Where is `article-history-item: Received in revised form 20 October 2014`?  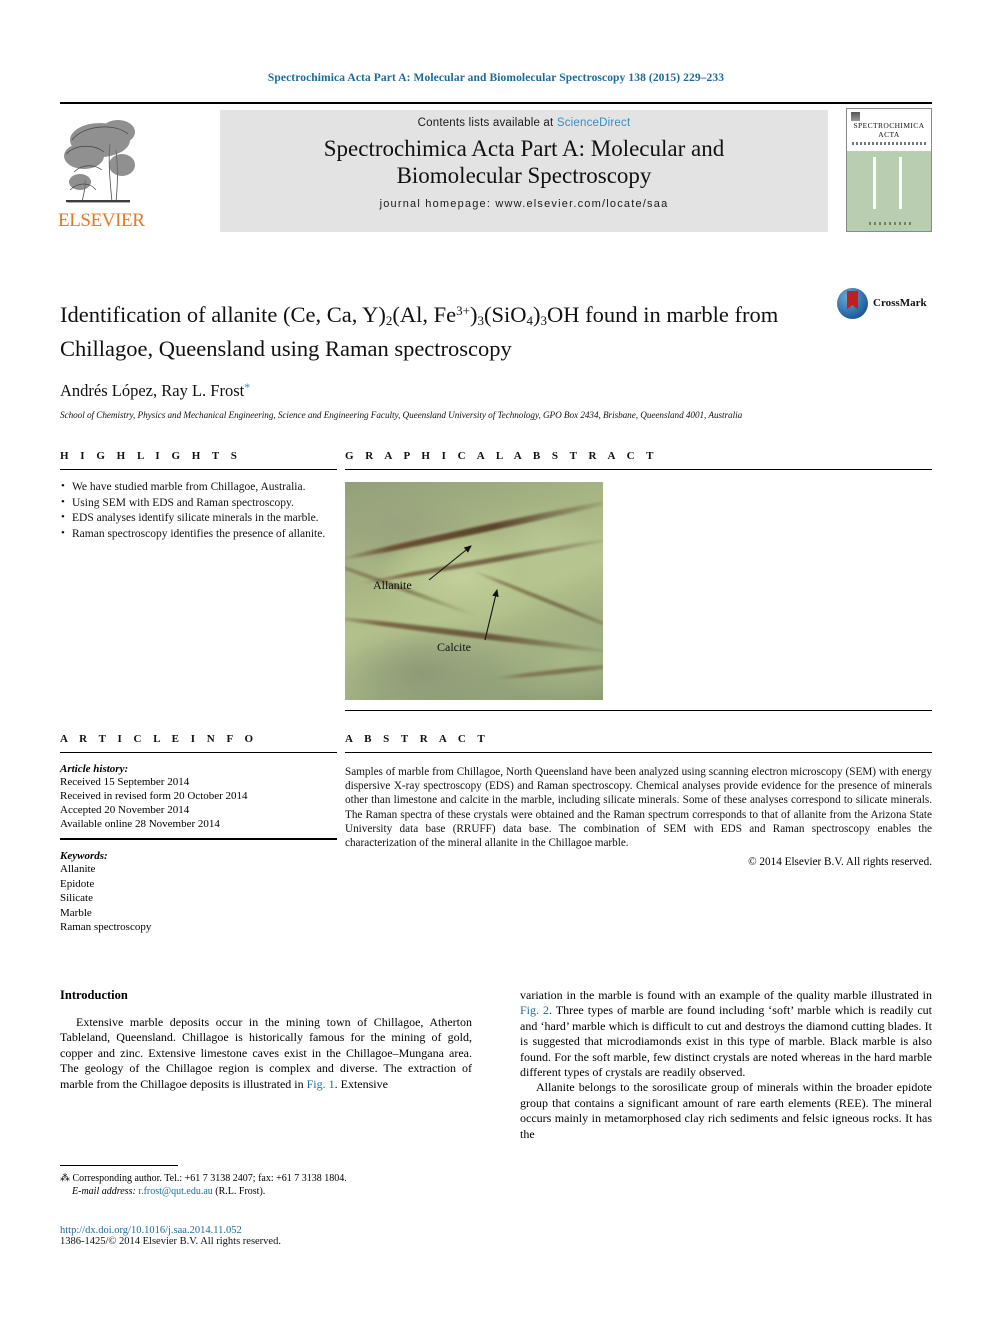
article-history-item: Received in revised form 20 October 2014 is located at coordinates (154, 796).